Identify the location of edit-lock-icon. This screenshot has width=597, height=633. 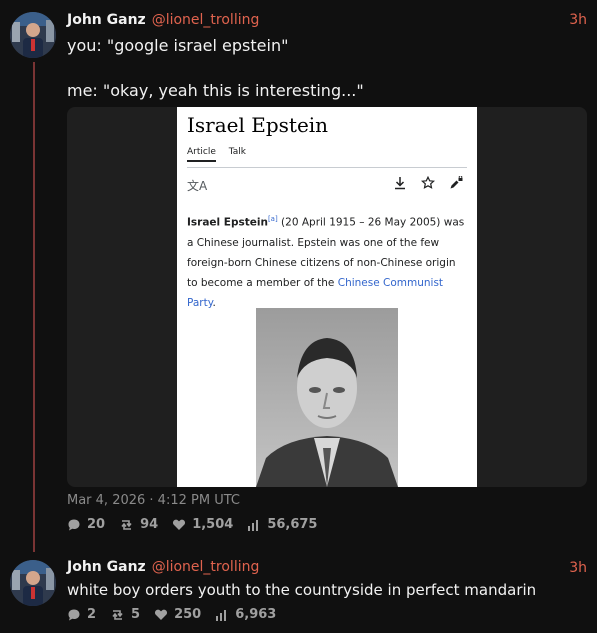
(456, 182).